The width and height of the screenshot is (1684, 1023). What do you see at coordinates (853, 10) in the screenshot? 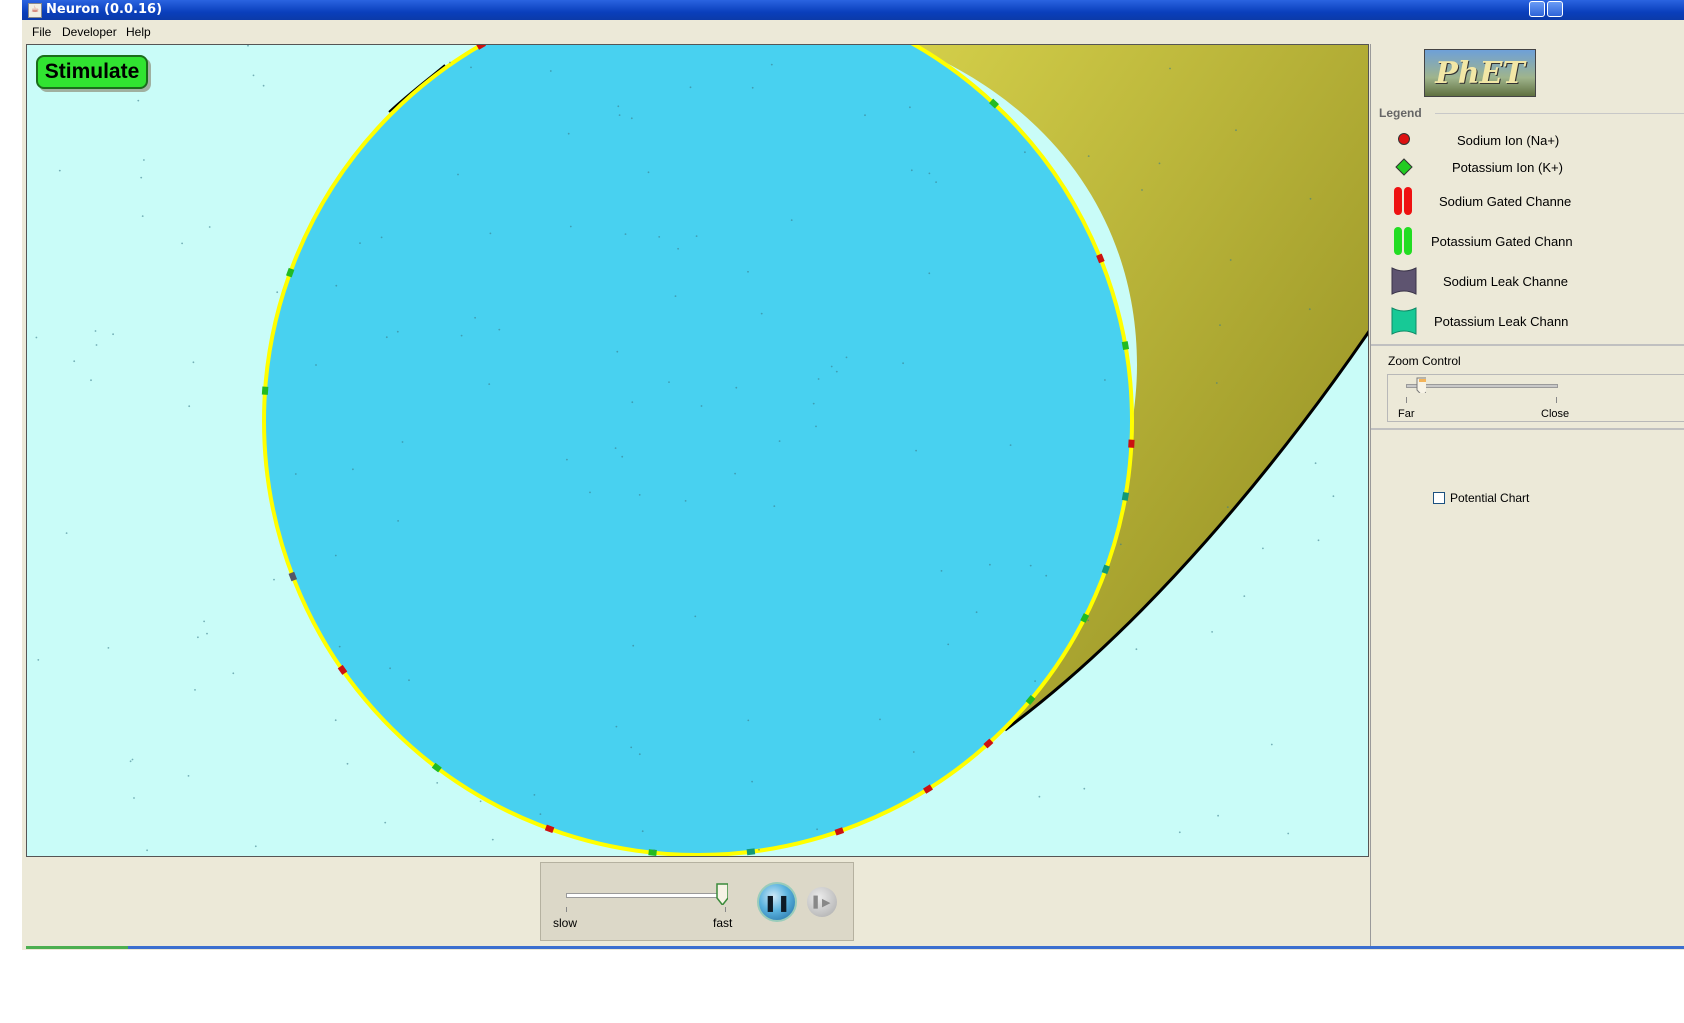
I see `title-bar: ☕ Neuron (0.0.16)` at bounding box center [853, 10].